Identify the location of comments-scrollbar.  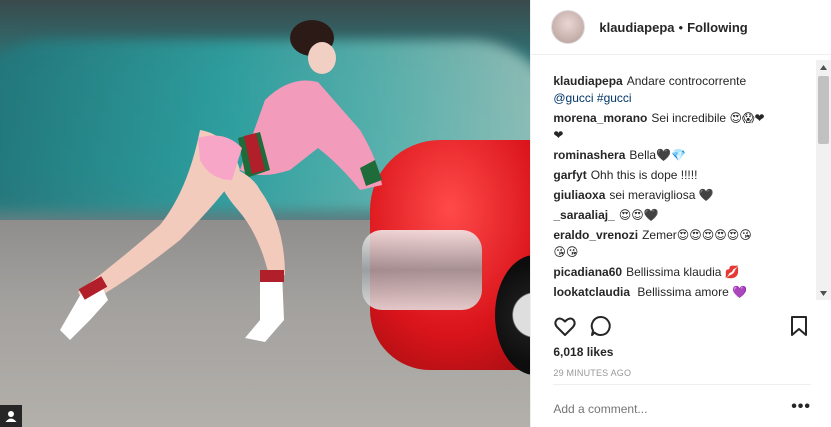
(823, 180).